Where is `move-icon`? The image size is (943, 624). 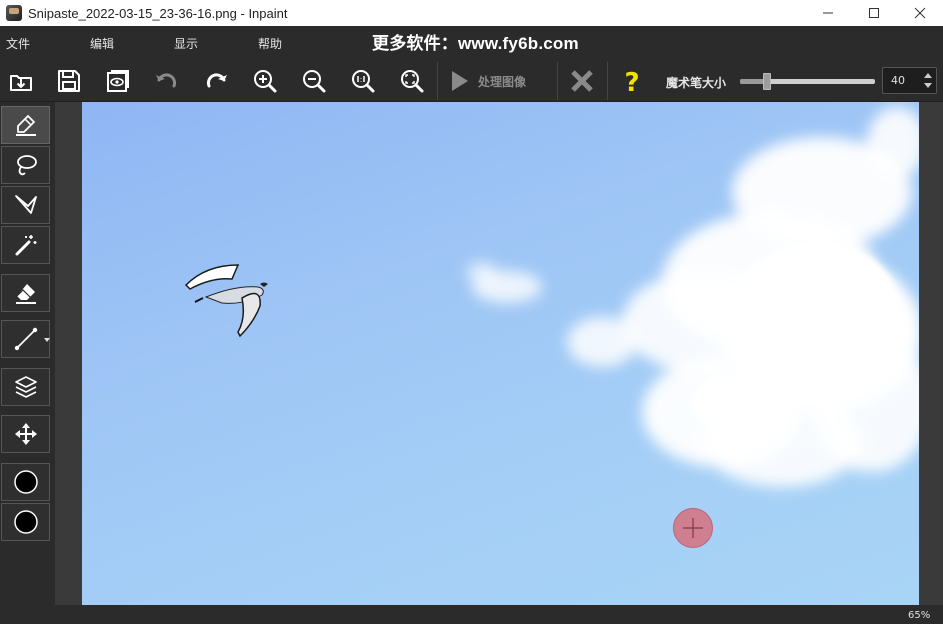
move-icon is located at coordinates (25, 434).